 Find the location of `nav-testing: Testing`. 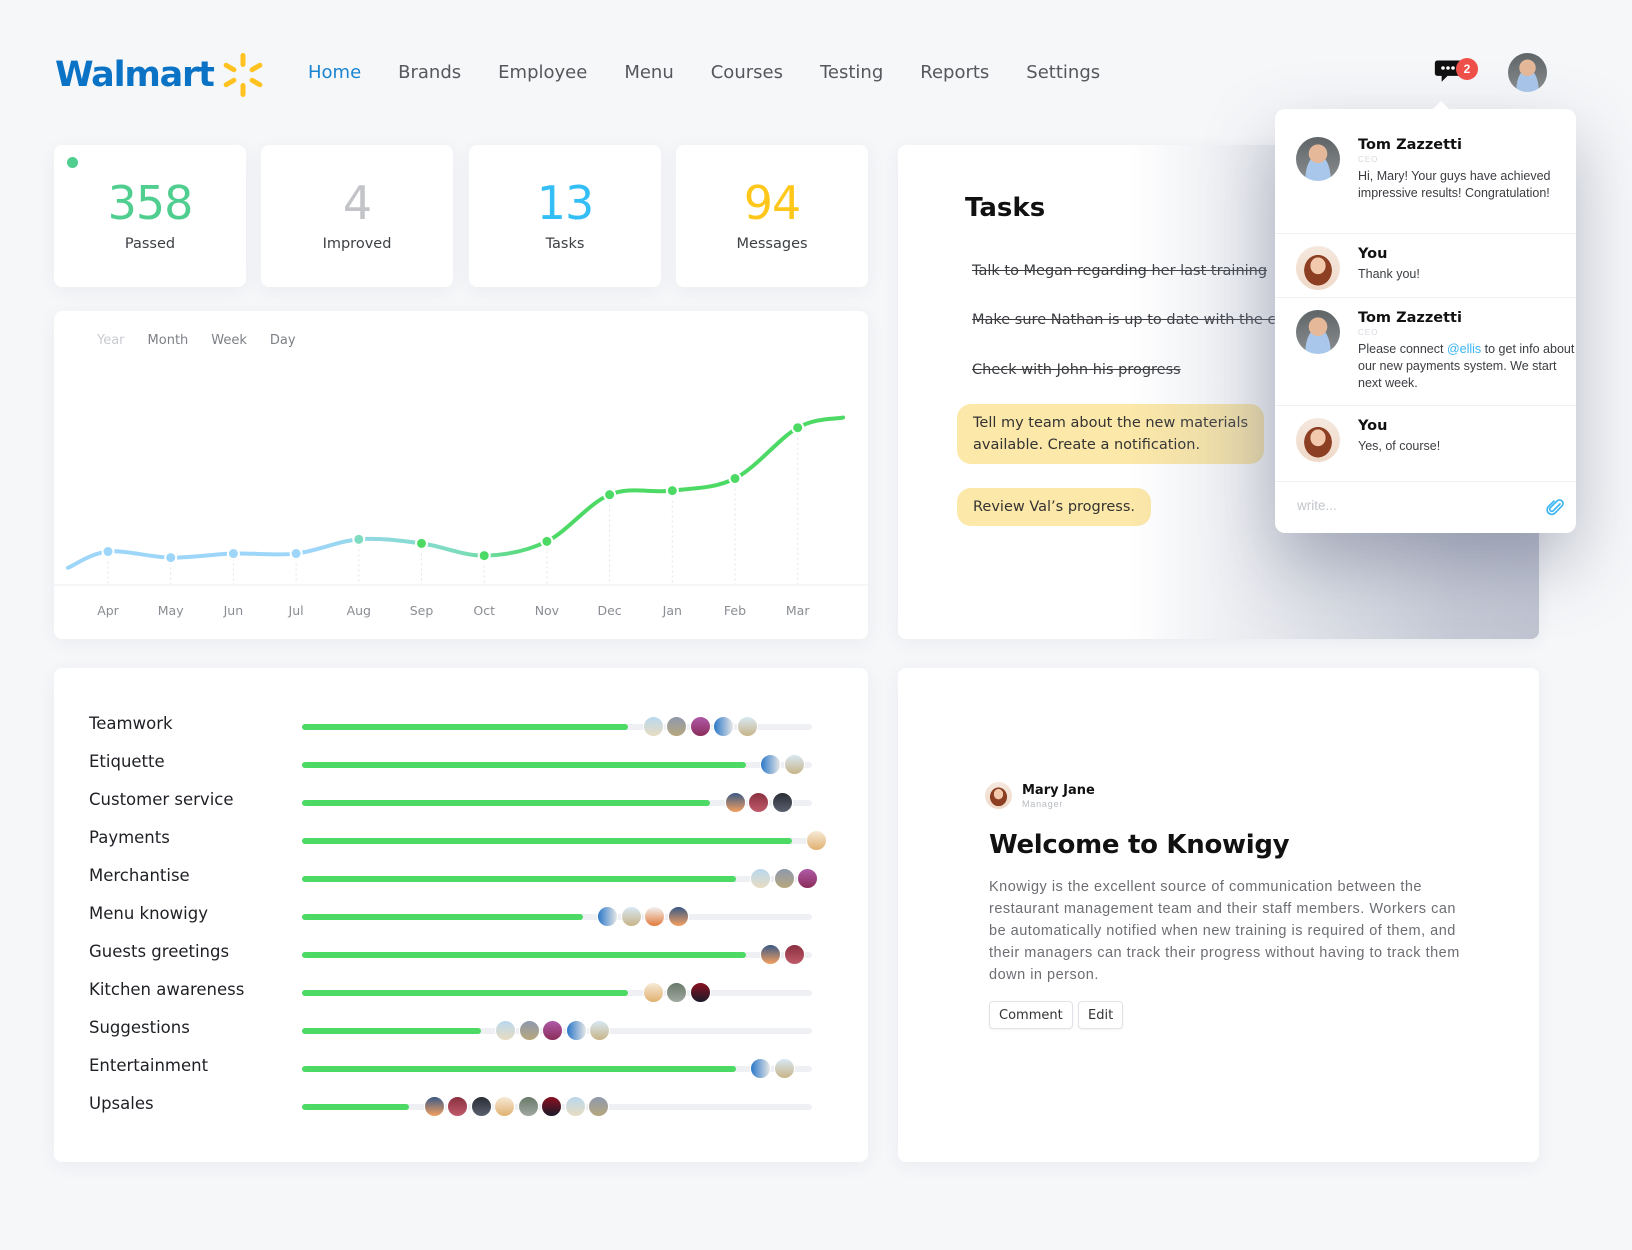

nav-testing: Testing is located at coordinates (851, 72).